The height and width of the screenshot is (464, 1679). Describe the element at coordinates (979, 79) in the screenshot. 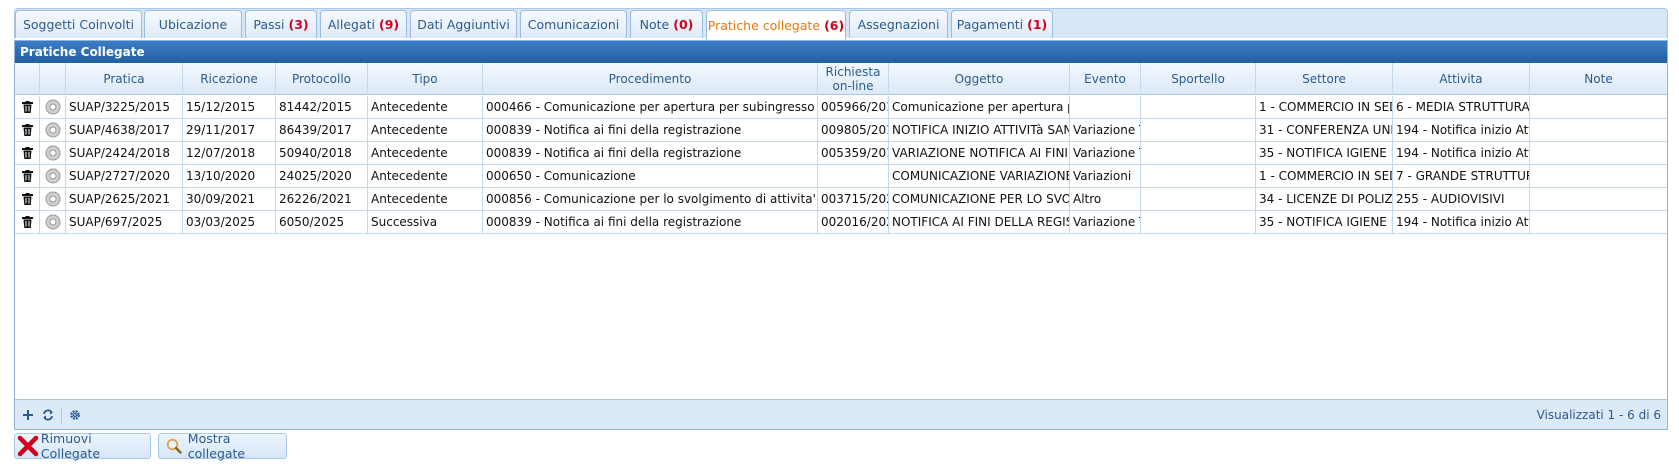

I see `column-header-oggetto: Oggetto` at that location.